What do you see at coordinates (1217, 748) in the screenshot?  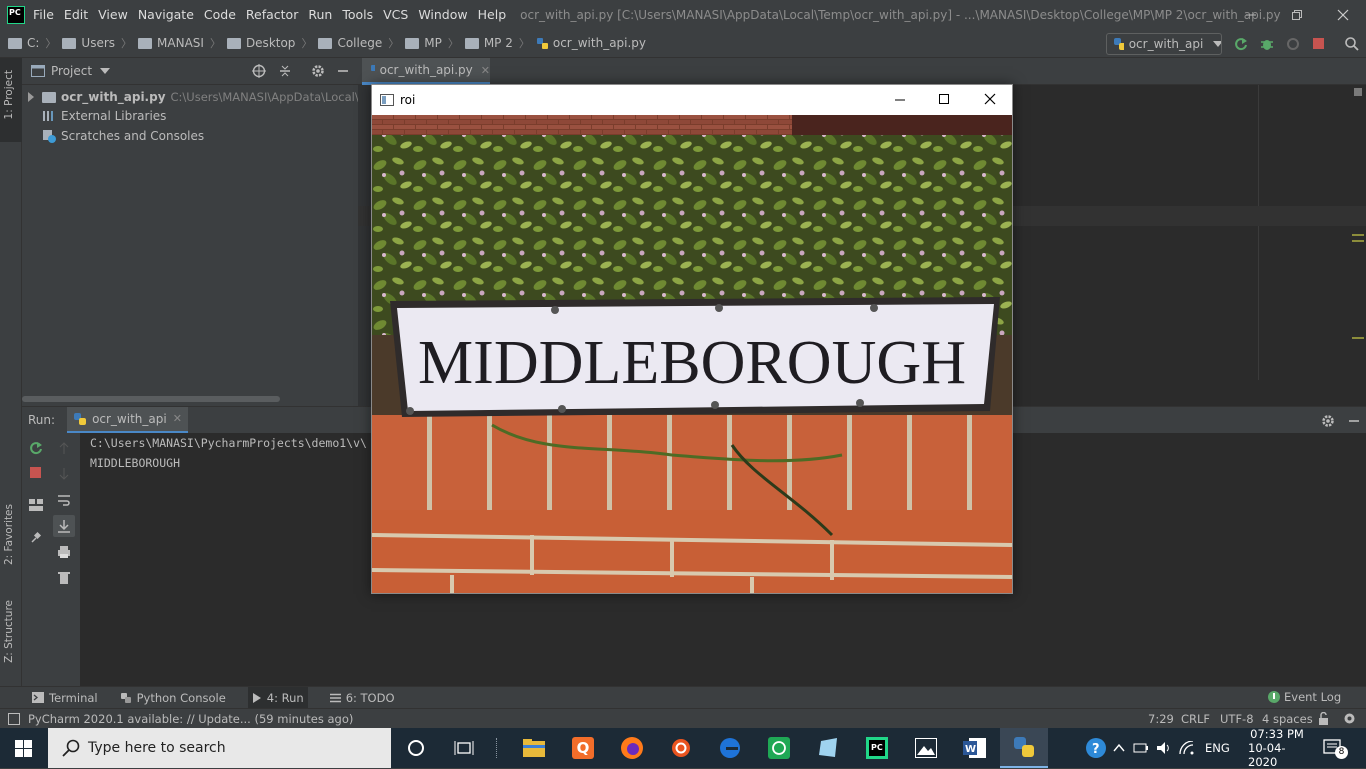 I see `language-indicator: ENG` at bounding box center [1217, 748].